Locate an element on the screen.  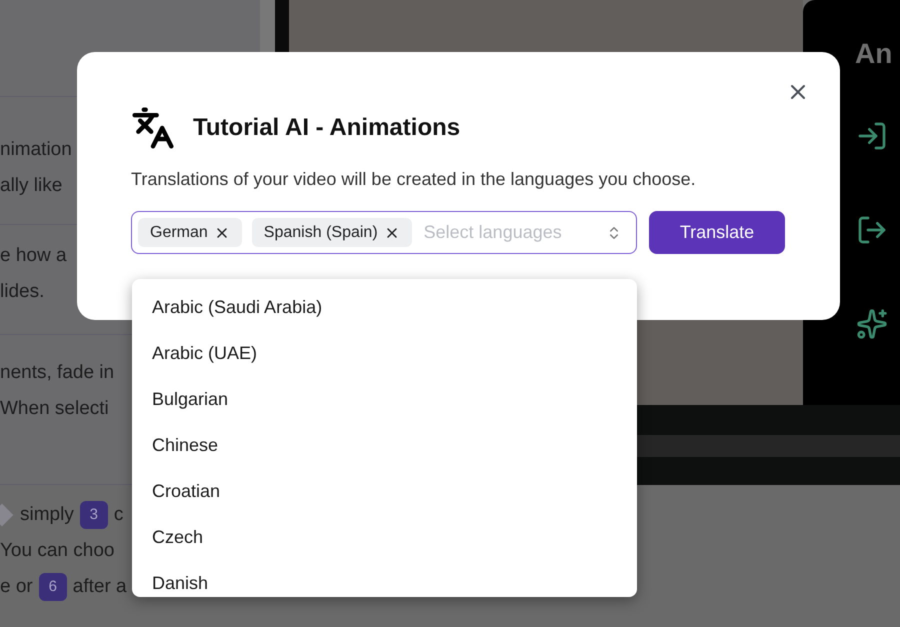
editor-text: e or is located at coordinates (16, 587).